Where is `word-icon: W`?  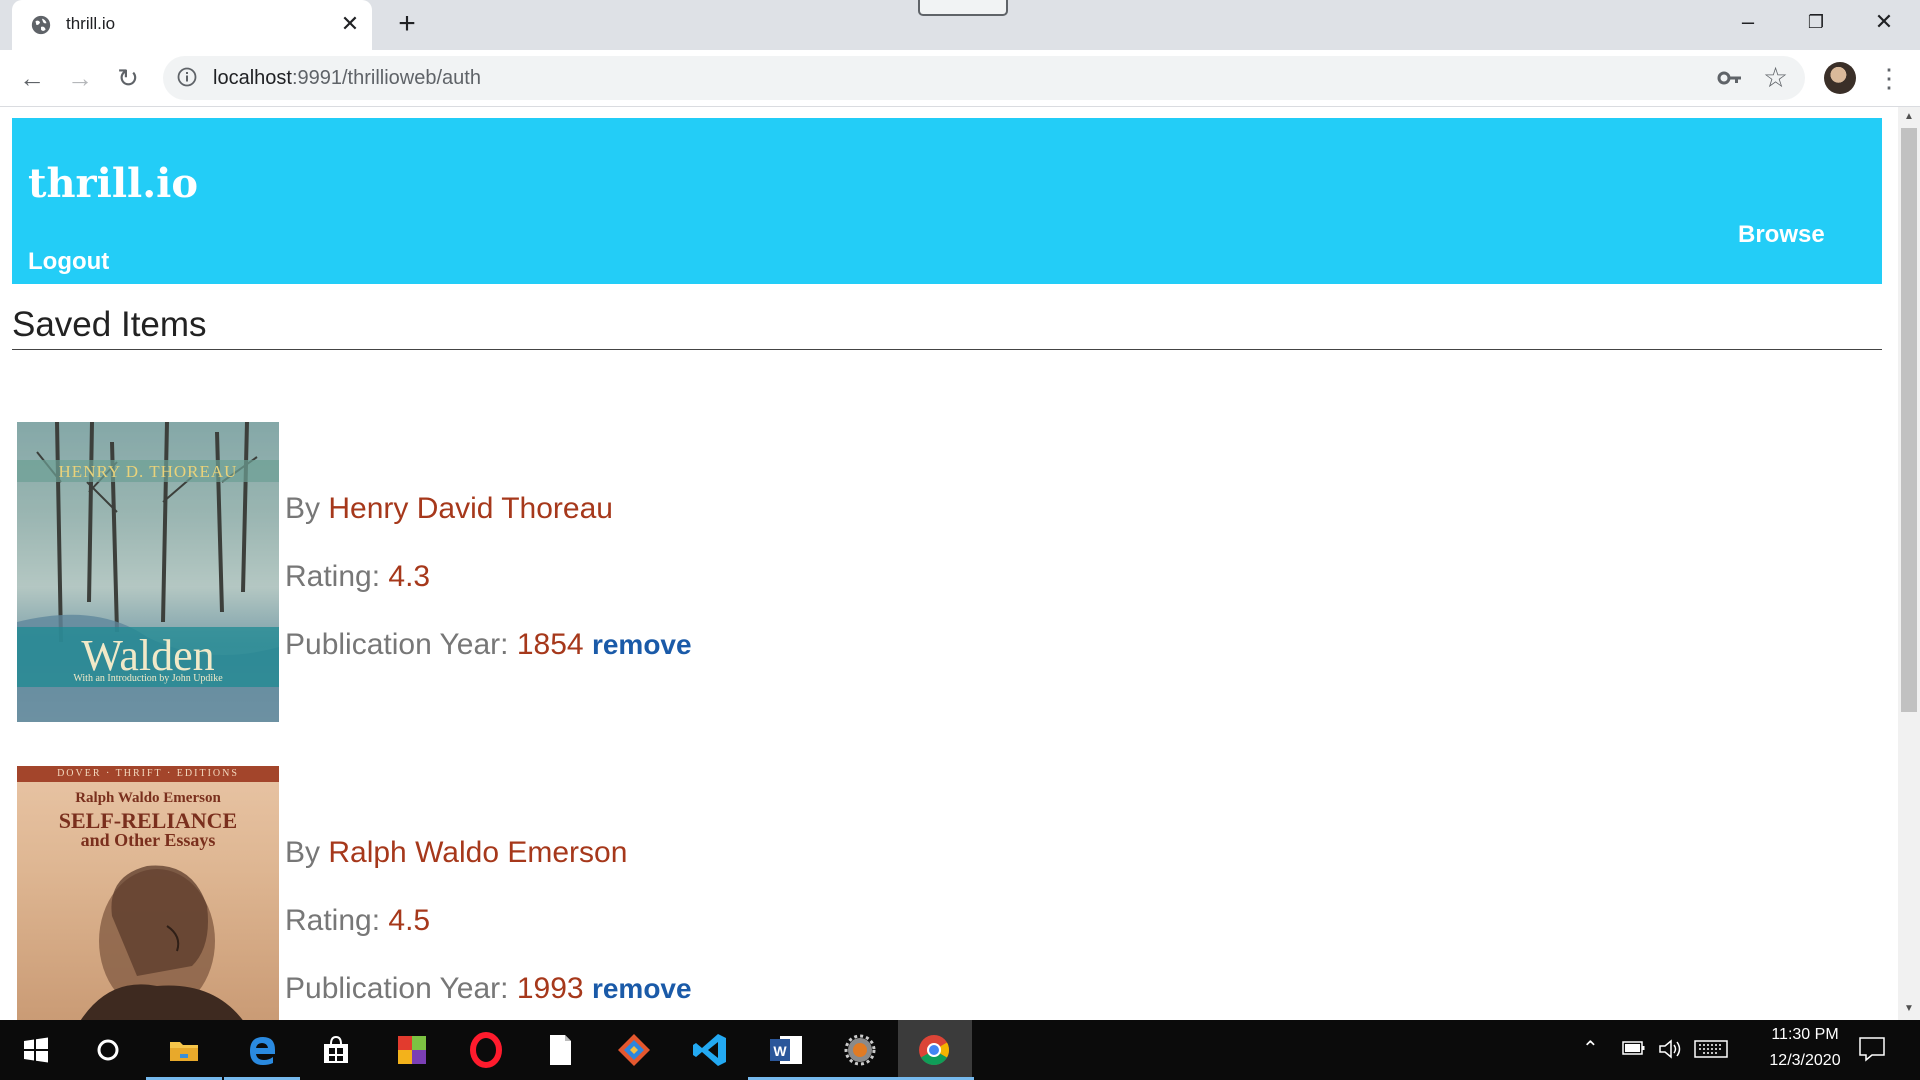 word-icon: W is located at coordinates (786, 1050).